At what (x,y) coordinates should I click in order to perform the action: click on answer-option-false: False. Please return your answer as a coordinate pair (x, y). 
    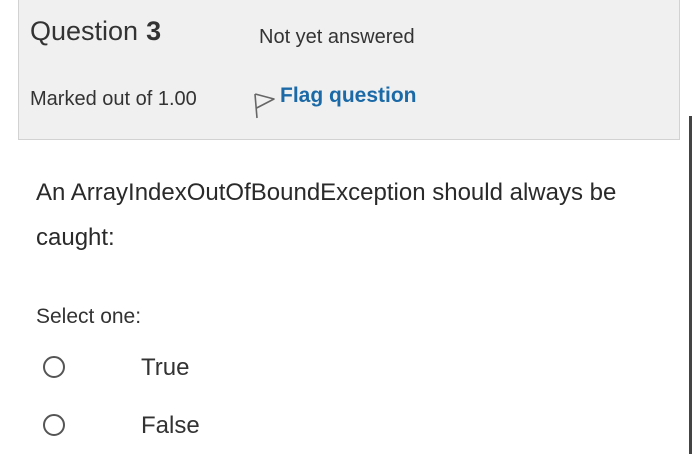
    Looking at the image, I should click on (160, 427).